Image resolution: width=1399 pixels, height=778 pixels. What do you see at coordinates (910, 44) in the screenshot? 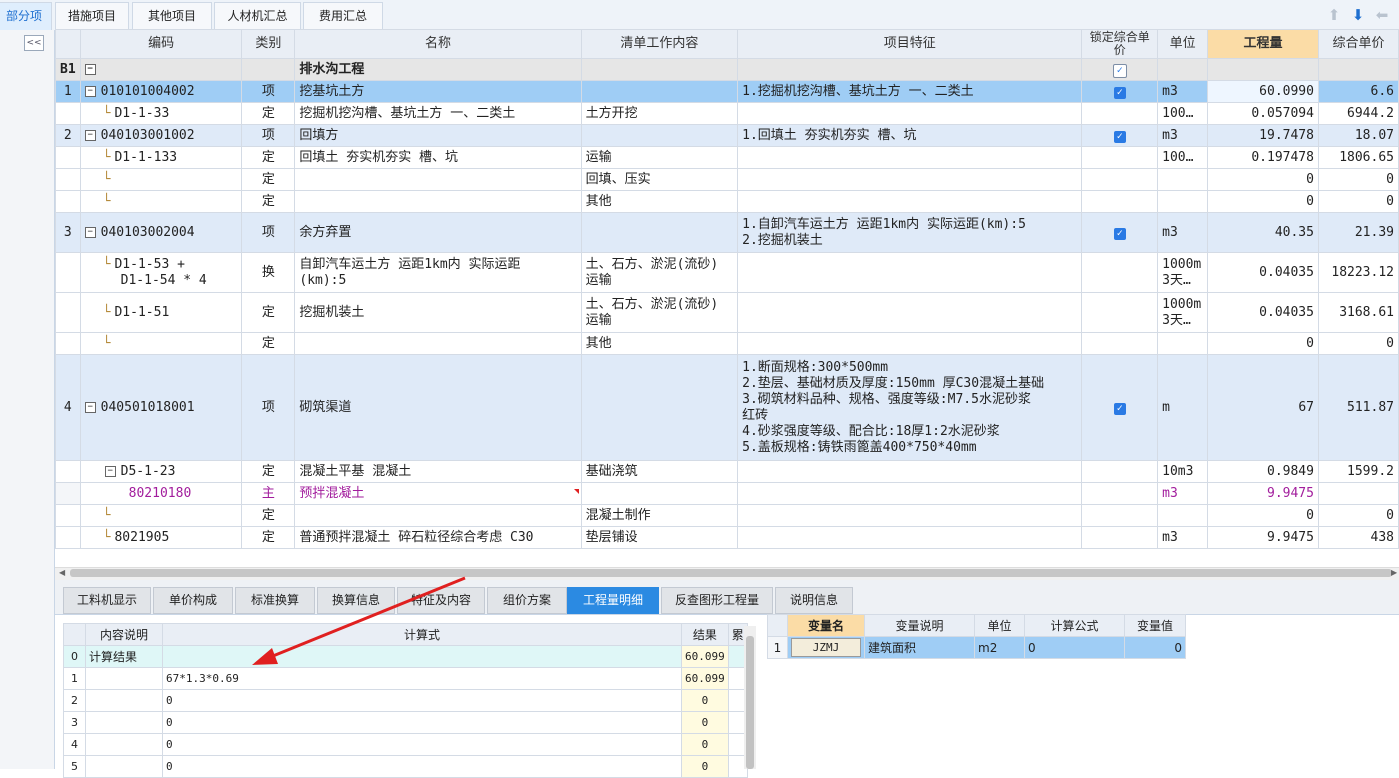
I see `col-header-feature: 项目特征` at bounding box center [910, 44].